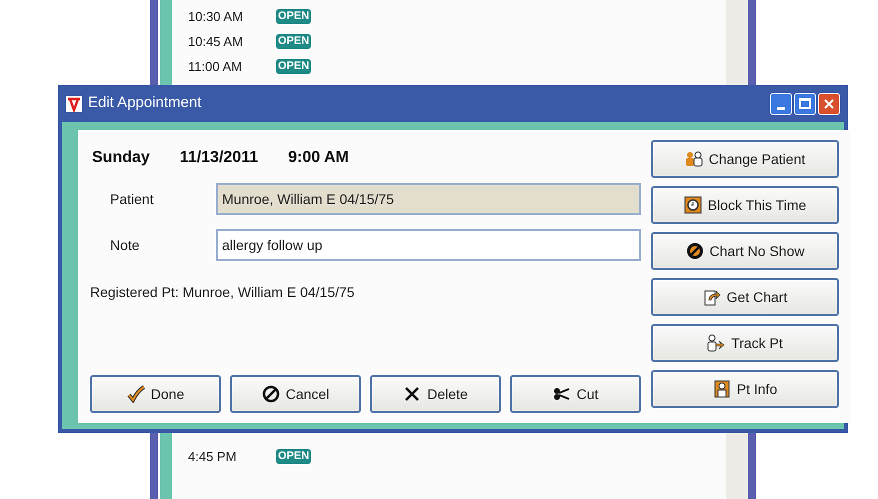 The width and height of the screenshot is (878, 499). Describe the element at coordinates (745, 205) in the screenshot. I see `dialog-button: Block This Time` at that location.